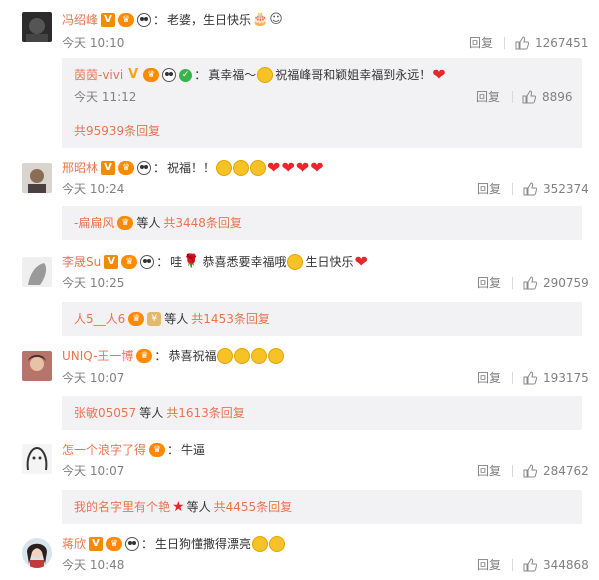 Image resolution: width=599 pixels, height=580 pixels. I want to click on view-replies-link: 共3448条回复, so click(202, 223).